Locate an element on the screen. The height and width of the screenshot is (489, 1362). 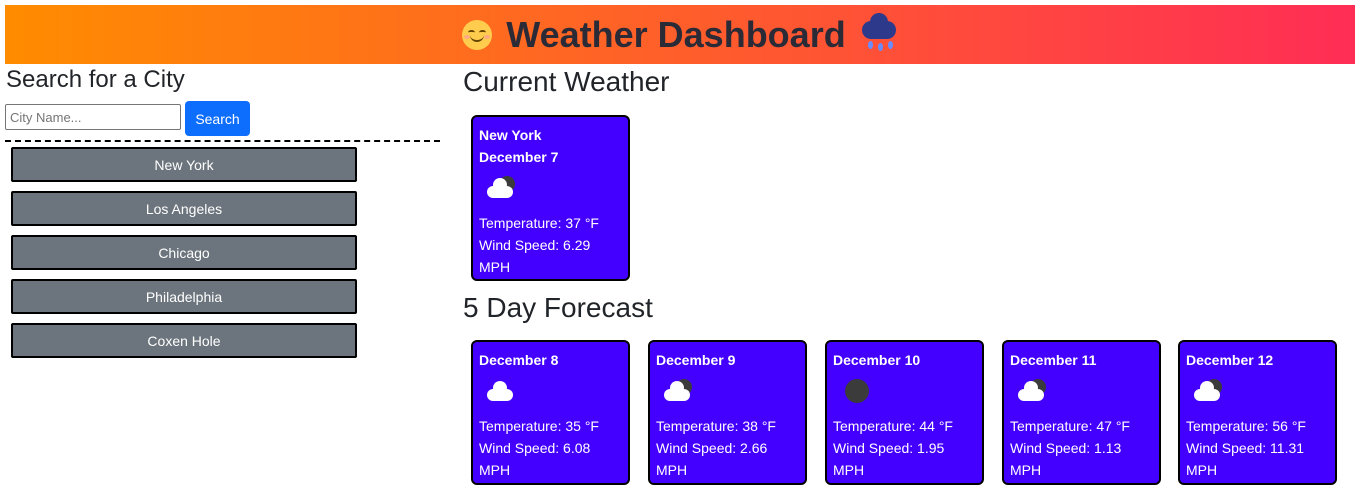
search-button: Search is located at coordinates (217, 118).